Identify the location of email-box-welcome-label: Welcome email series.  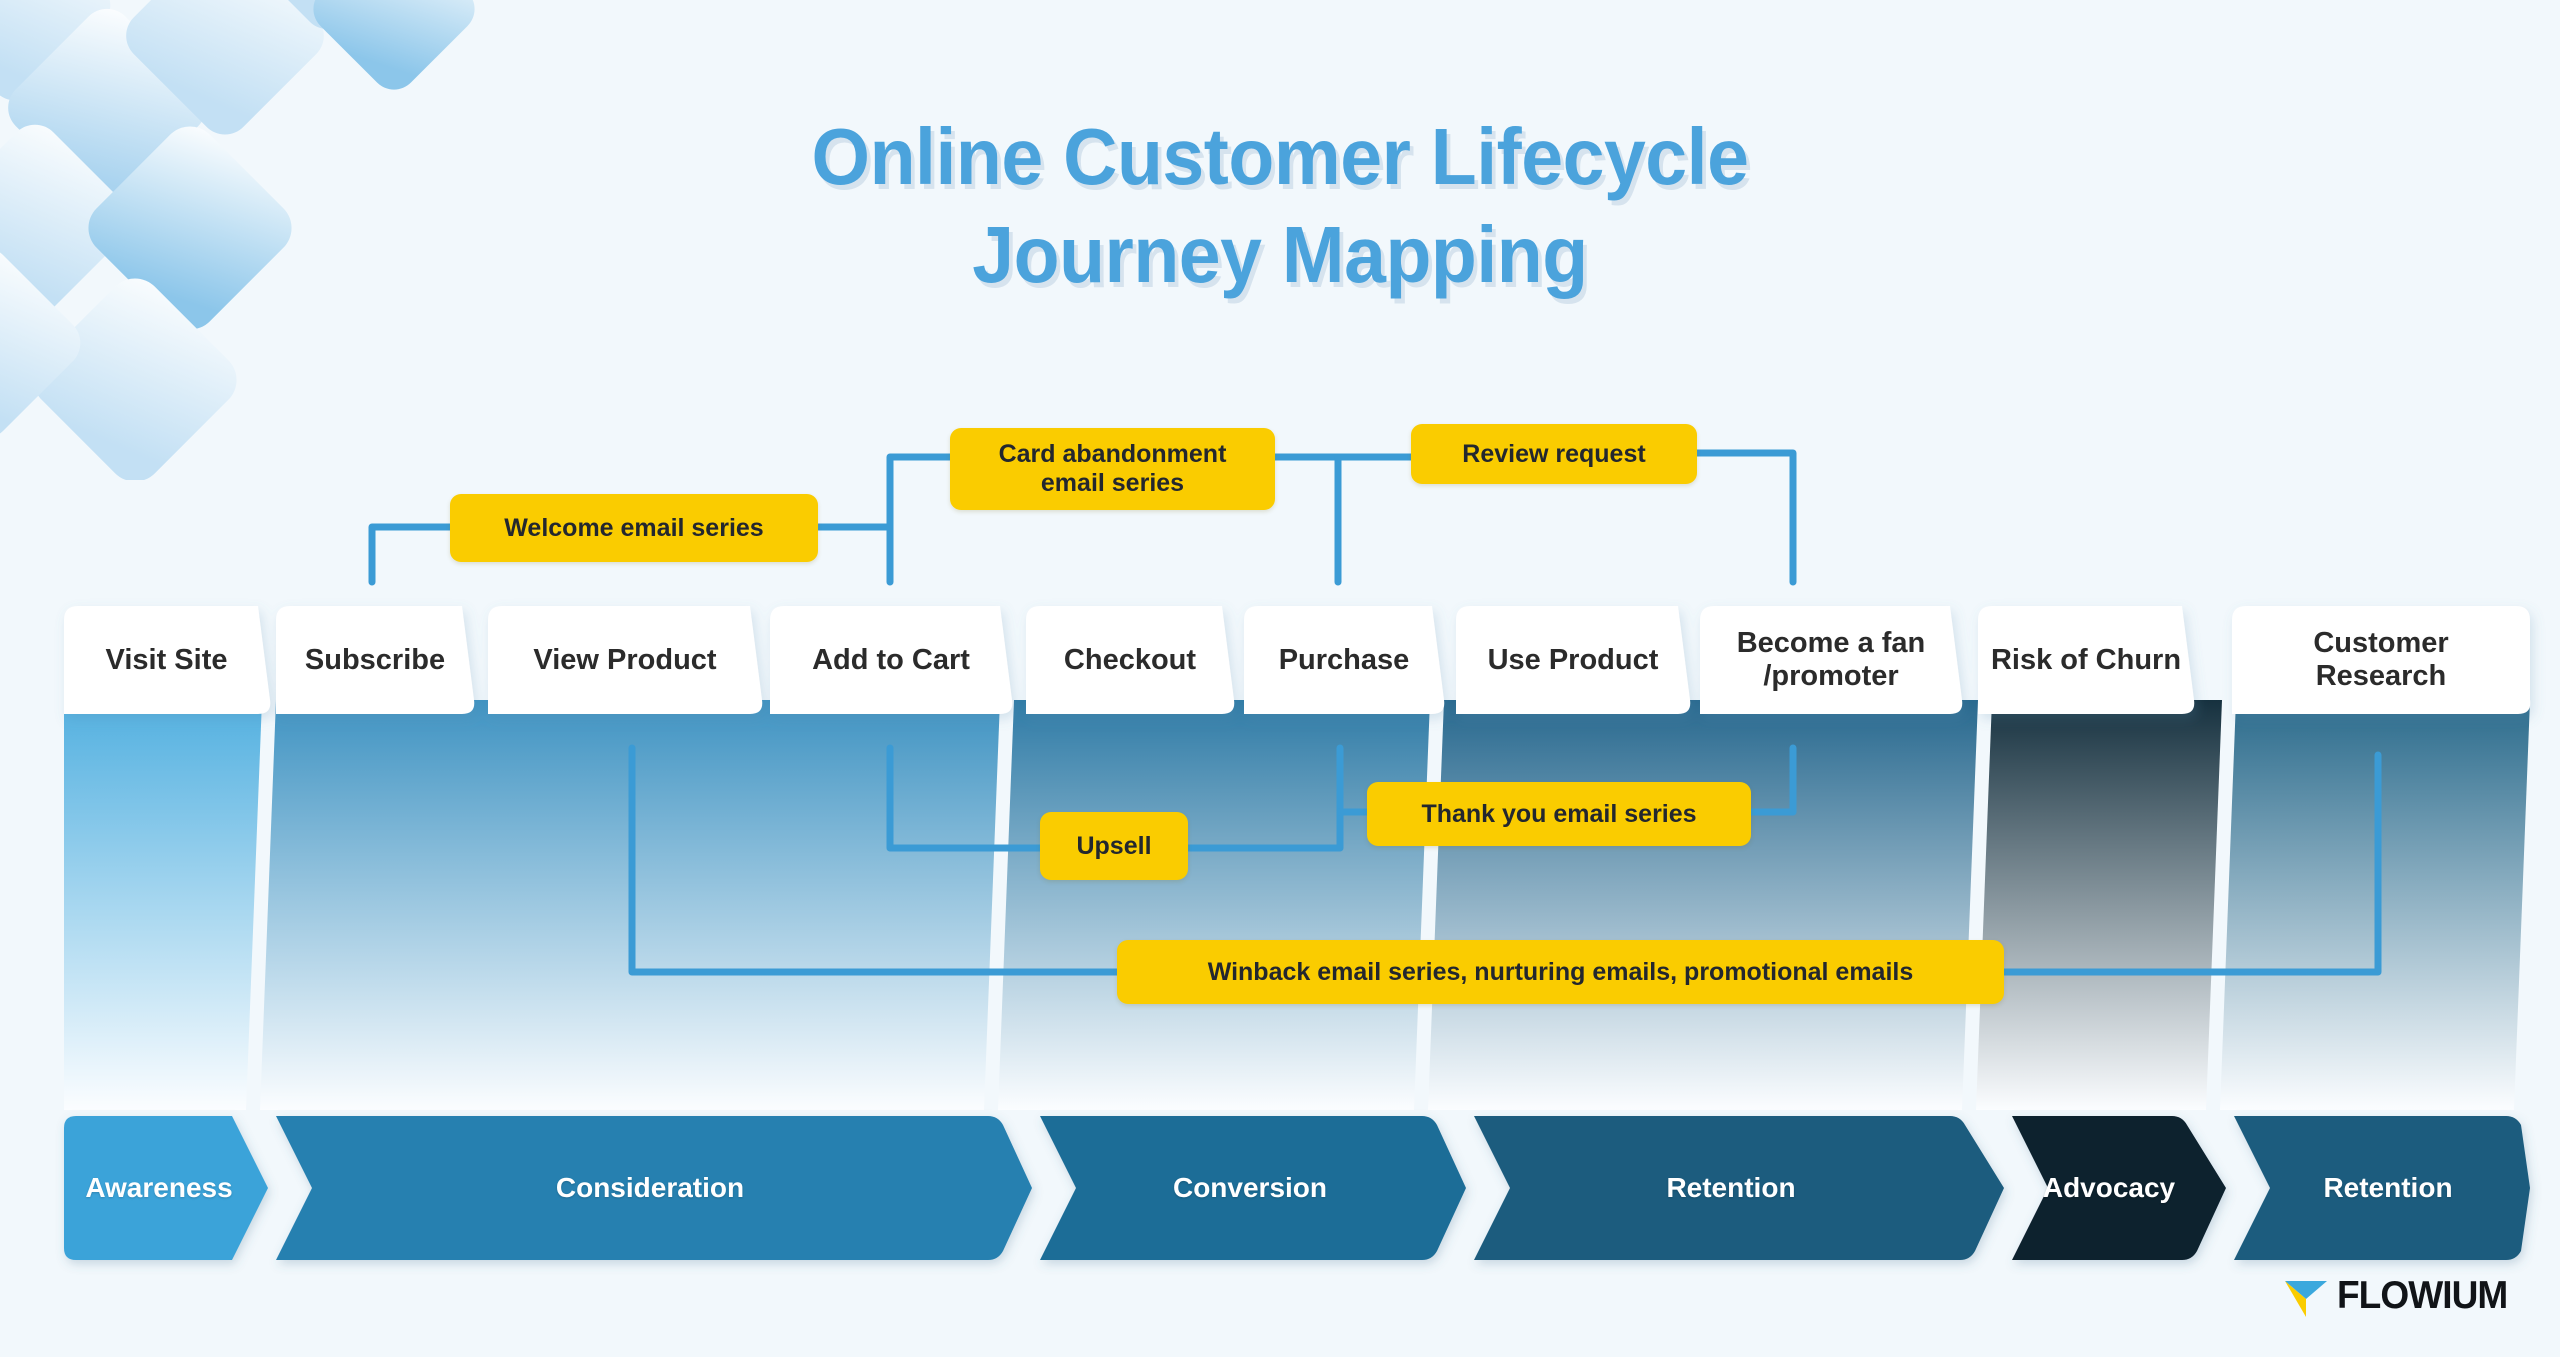
(634, 527).